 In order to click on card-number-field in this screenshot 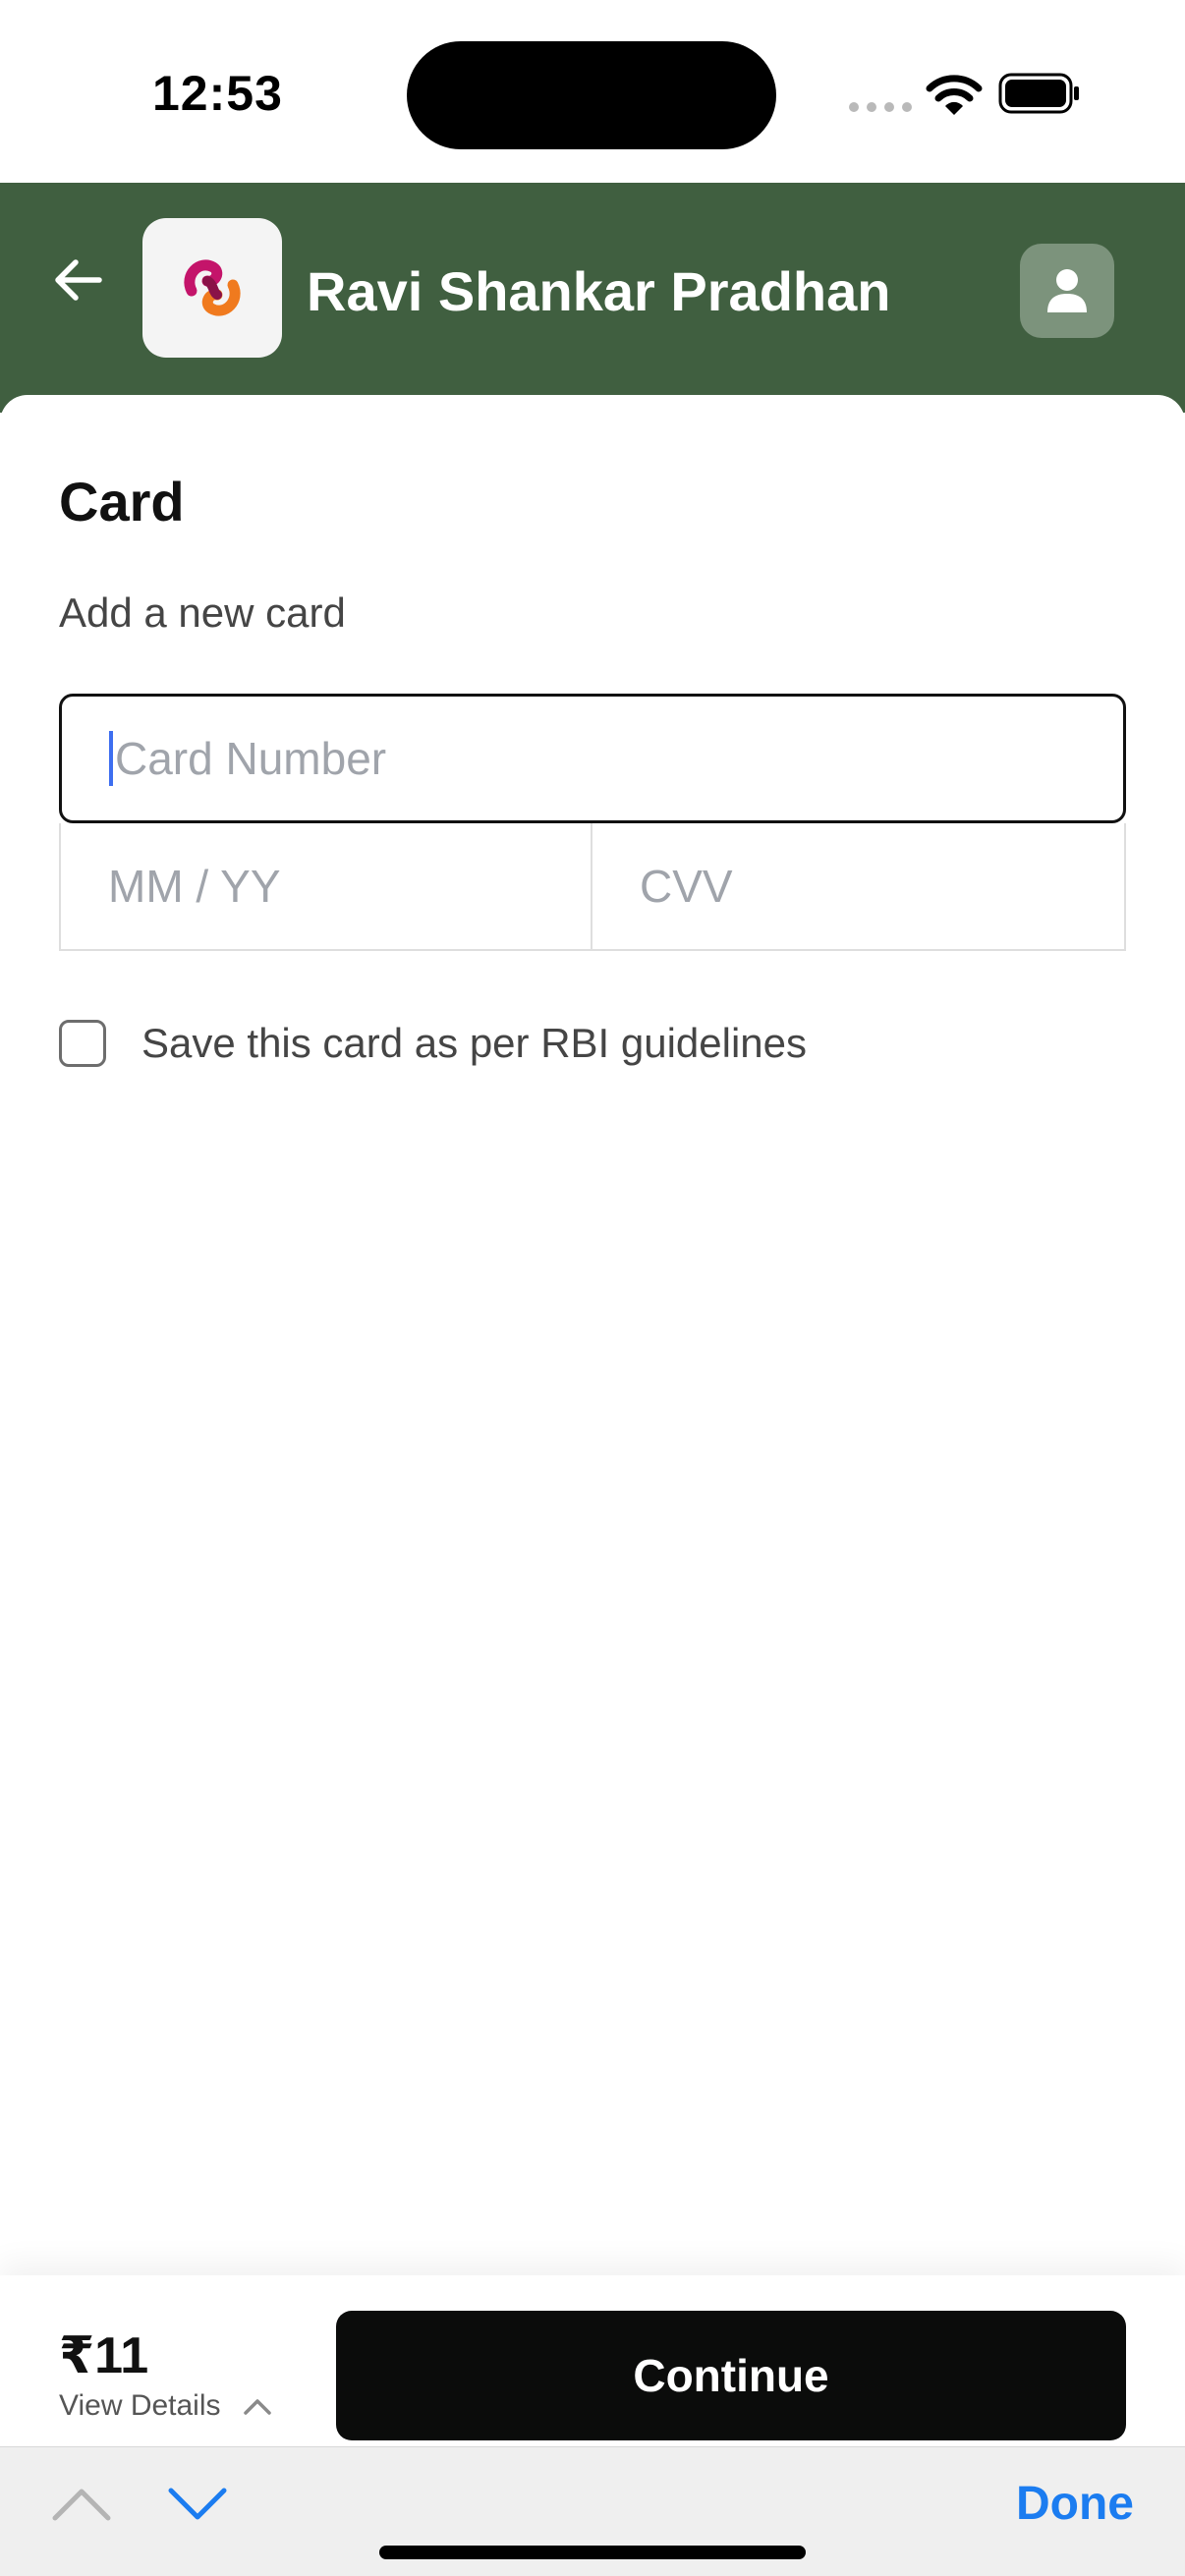, I will do `click(592, 758)`.